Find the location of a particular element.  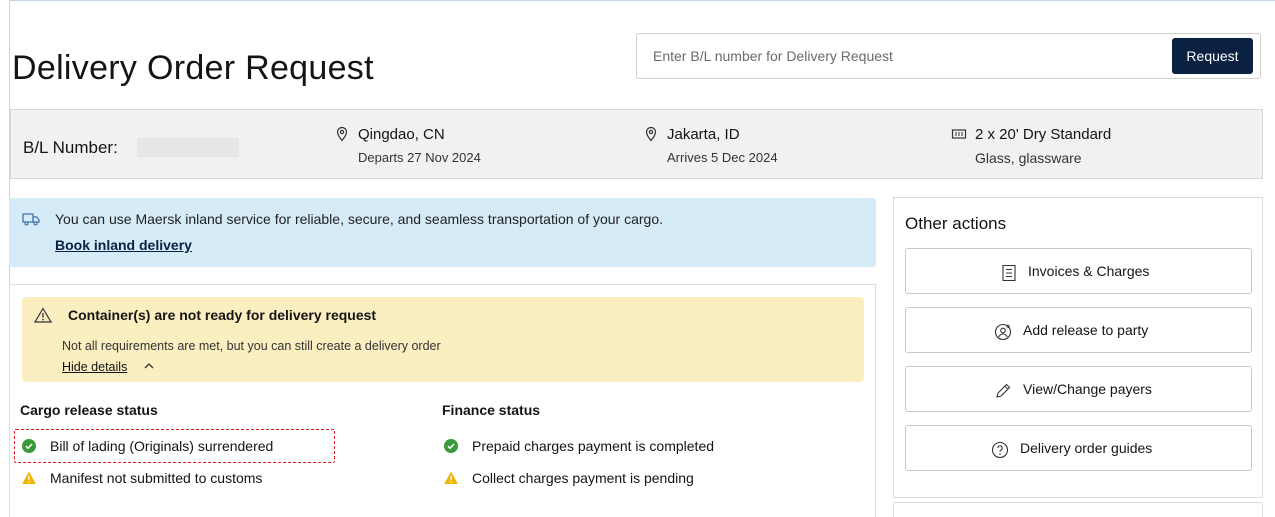

warning-triangle-icon is located at coordinates (43, 315).